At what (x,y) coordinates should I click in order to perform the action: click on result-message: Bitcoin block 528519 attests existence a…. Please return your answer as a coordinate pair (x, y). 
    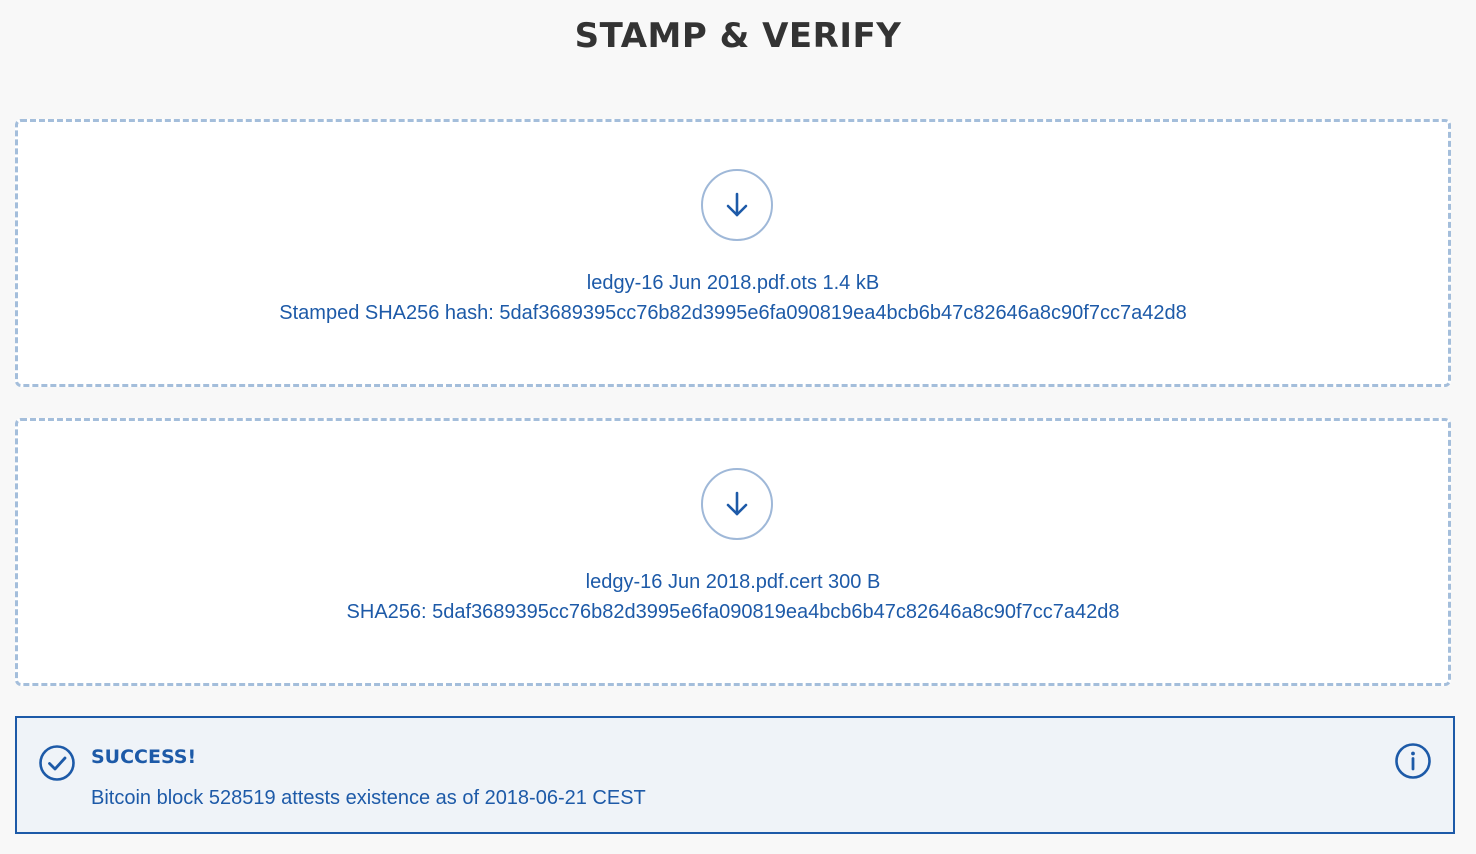
    Looking at the image, I should click on (368, 798).